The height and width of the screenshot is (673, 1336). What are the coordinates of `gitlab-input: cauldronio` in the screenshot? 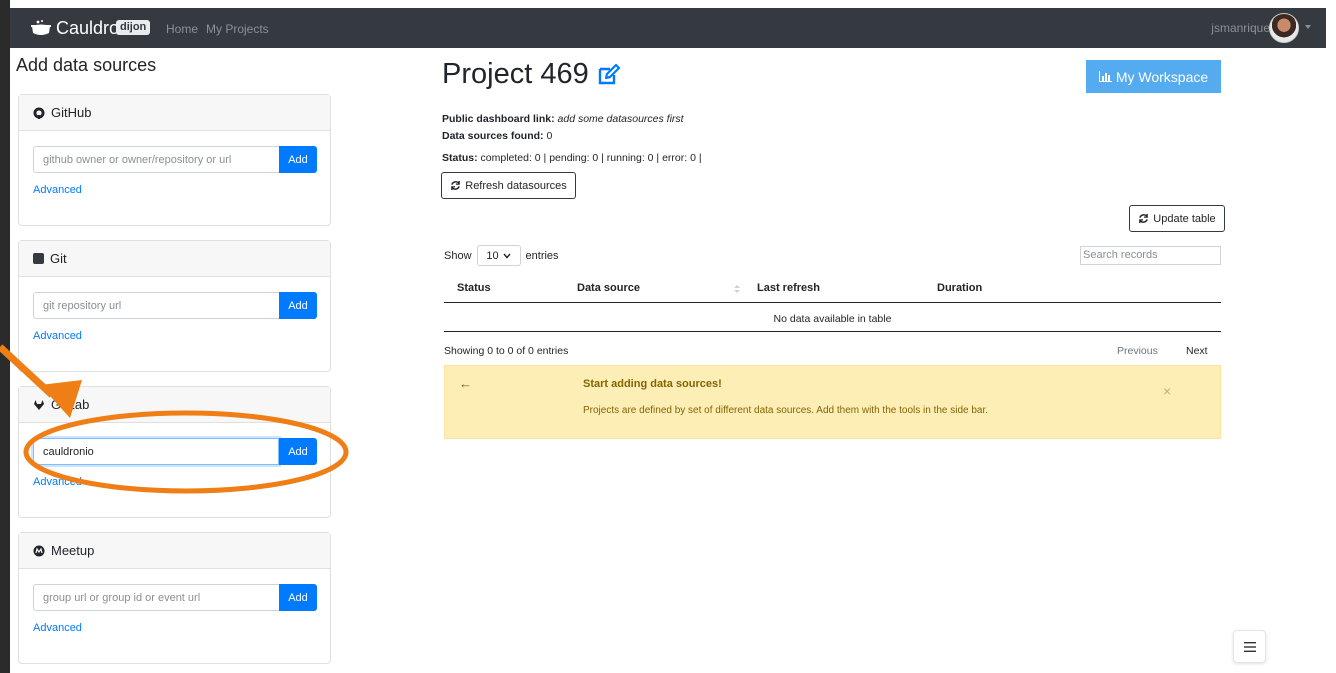 It's located at (156, 451).